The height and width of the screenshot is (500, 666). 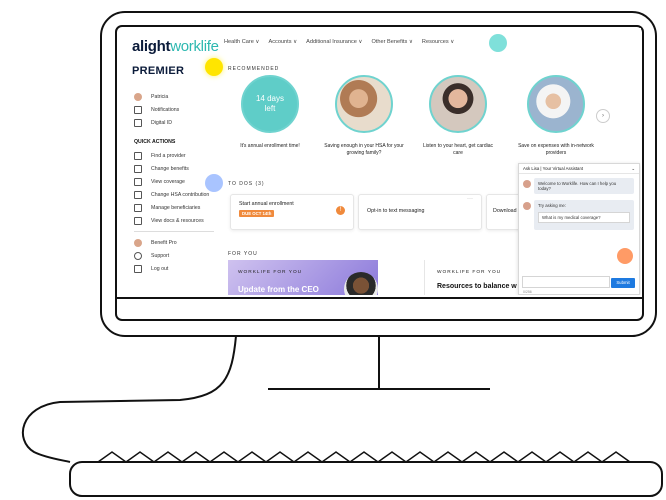 I want to click on quick-action-find-provider: Find a provider, so click(x=174, y=155).